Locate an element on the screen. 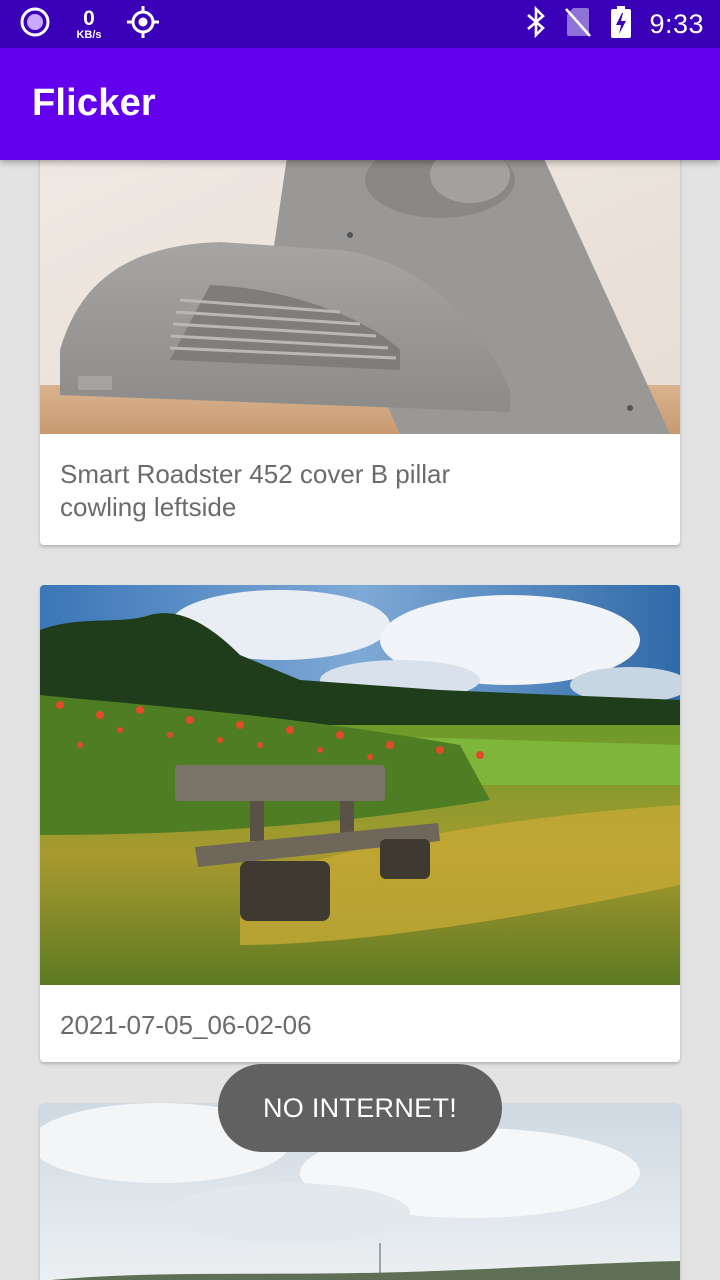 The width and height of the screenshot is (720, 1280). network-speed: 0 KB/s is located at coordinates (89, 24).